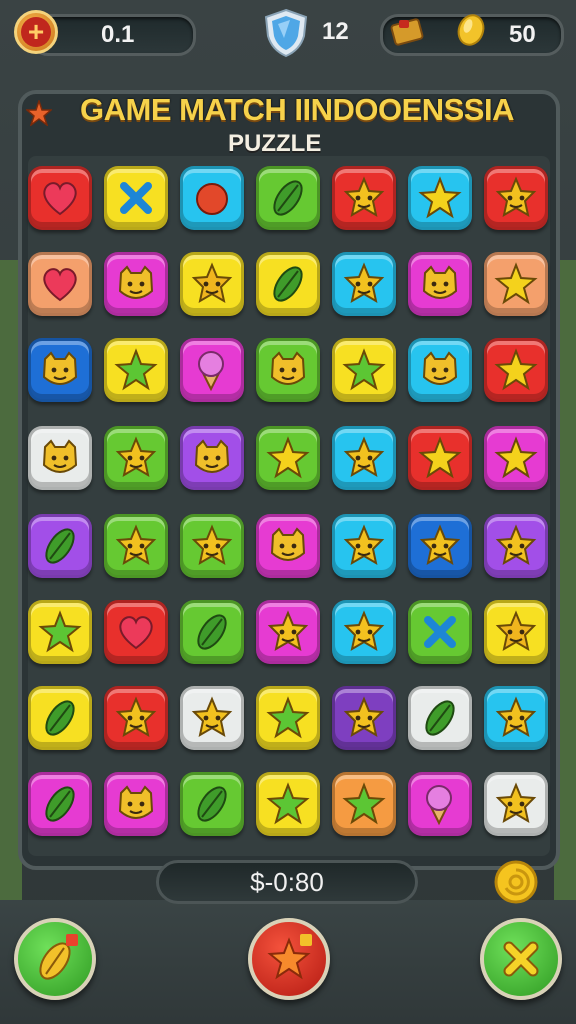 Image resolution: width=576 pixels, height=1024 pixels. What do you see at coordinates (289, 959) in the screenshot?
I see `star-boost-button` at bounding box center [289, 959].